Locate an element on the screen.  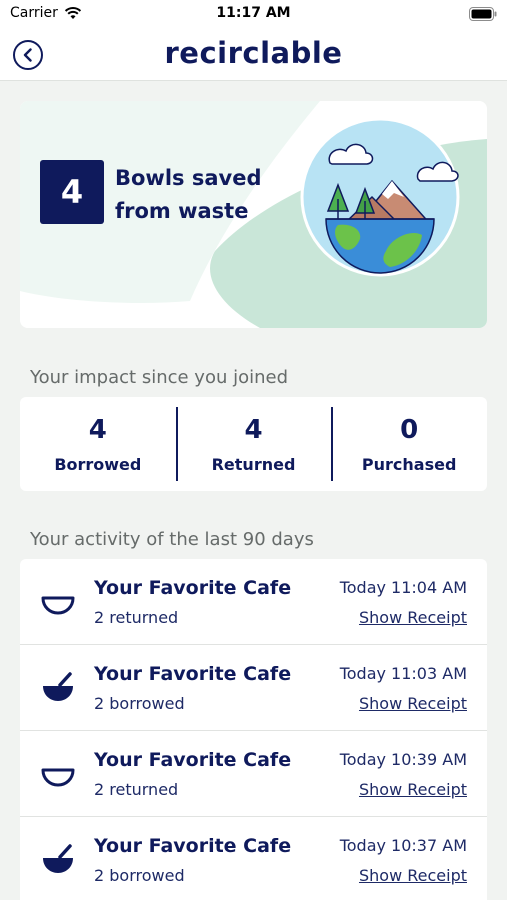
activity-time: Today 10:37 AM is located at coordinates (403, 845).